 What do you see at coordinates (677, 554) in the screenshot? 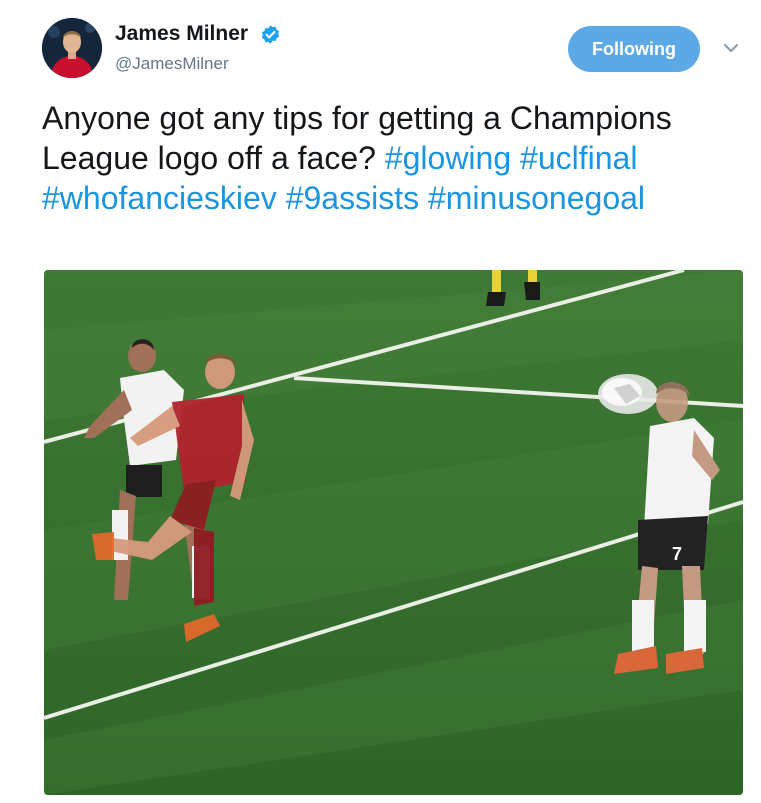
I see `shirt-number: 7` at bounding box center [677, 554].